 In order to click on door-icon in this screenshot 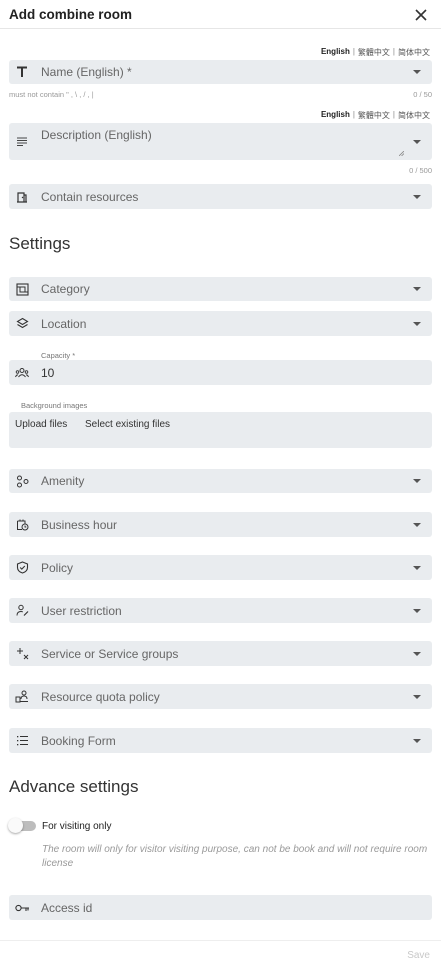, I will do `click(22, 197)`.